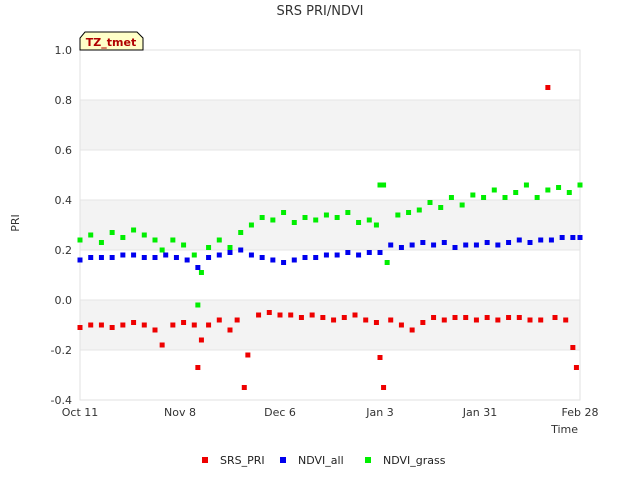 This screenshot has width=640, height=480. I want to click on x-tick-label: Nov 8, so click(180, 412).